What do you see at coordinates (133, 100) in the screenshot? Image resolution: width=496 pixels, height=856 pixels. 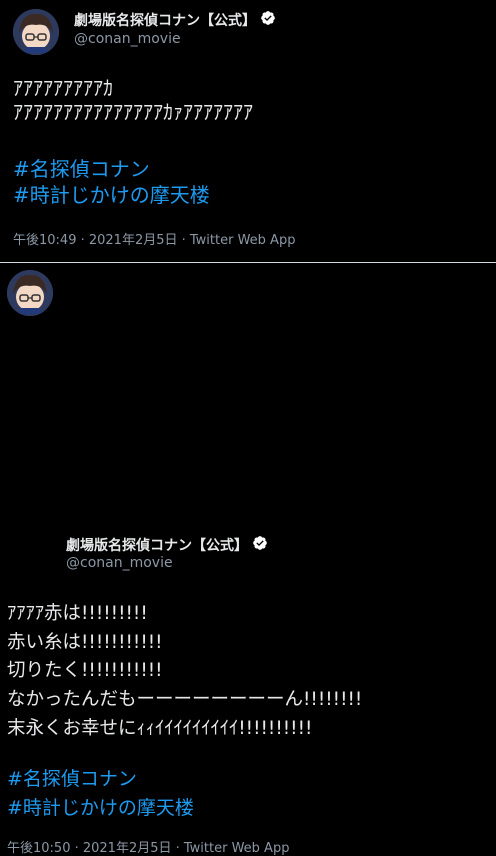 I see `tweet-text: ｱｱｱｱｱｱｱｱｱｶ ｱｱｱｱｱｱｱｱｱｱｱｱｱｱｱｶｧｱｱｱｱｱｱｱ` at bounding box center [133, 100].